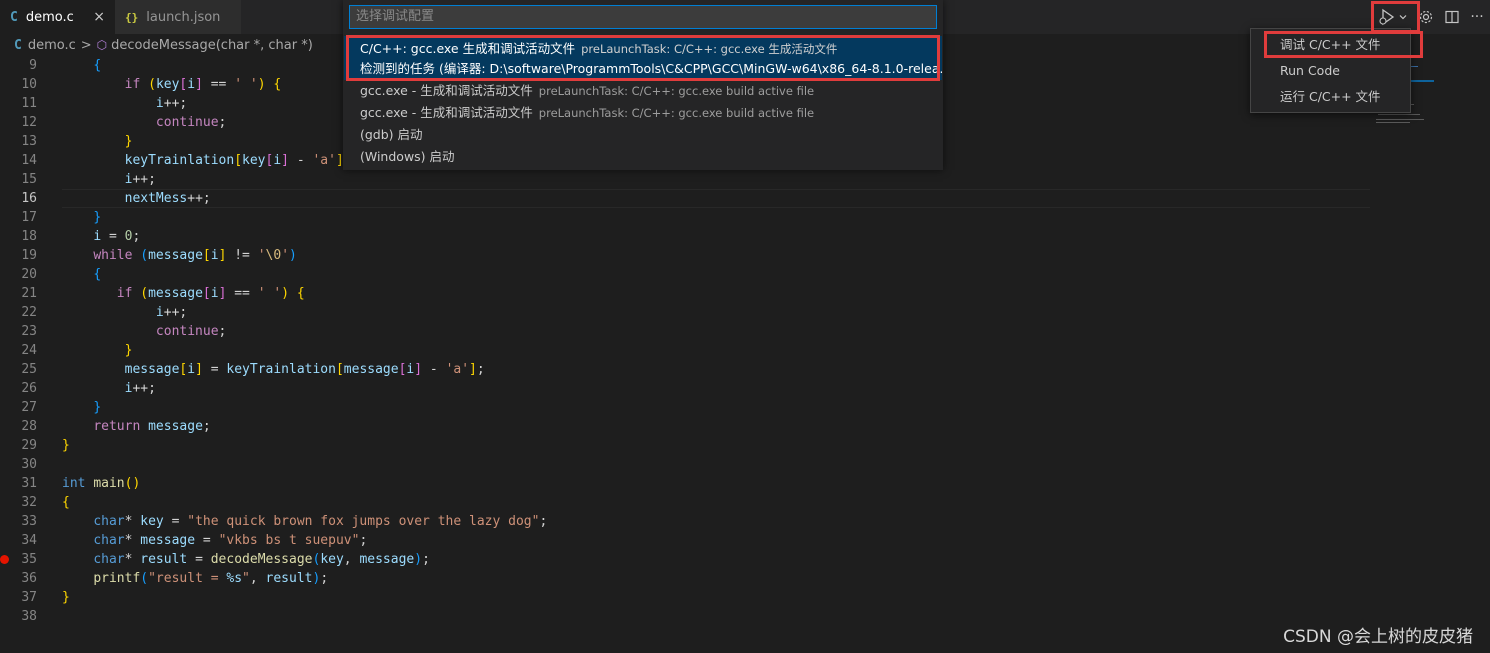 This screenshot has width=1490, height=653. What do you see at coordinates (29, 141) in the screenshot?
I see `line-number: 13` at bounding box center [29, 141].